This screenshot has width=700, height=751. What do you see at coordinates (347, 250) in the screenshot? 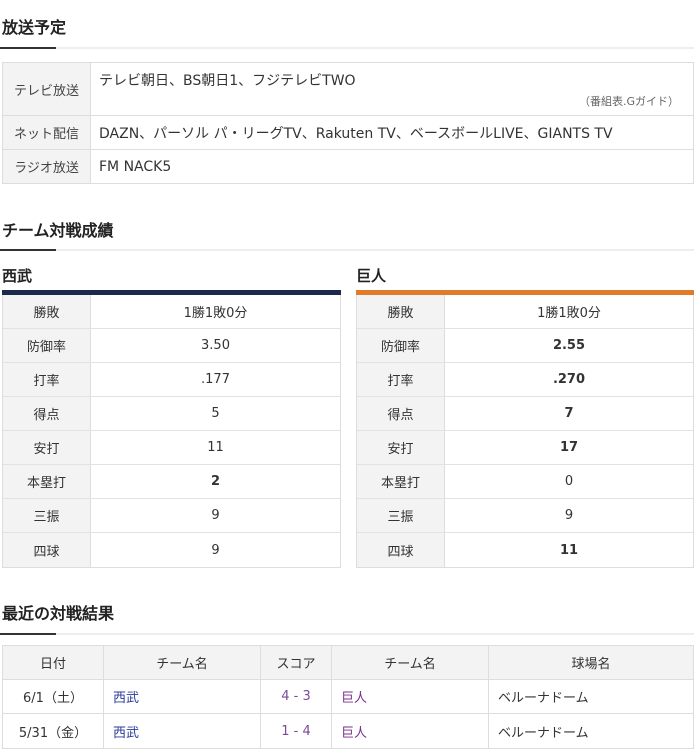
I see `stats-title-divider` at bounding box center [347, 250].